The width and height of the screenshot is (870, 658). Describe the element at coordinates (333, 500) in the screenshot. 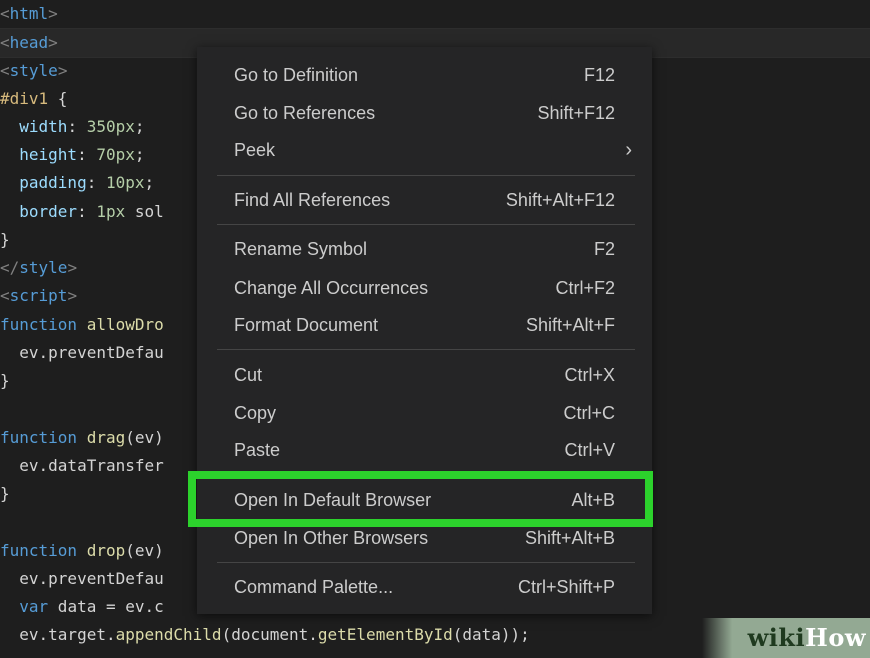

I see `menu-item-label: Open In Default Browser` at that location.